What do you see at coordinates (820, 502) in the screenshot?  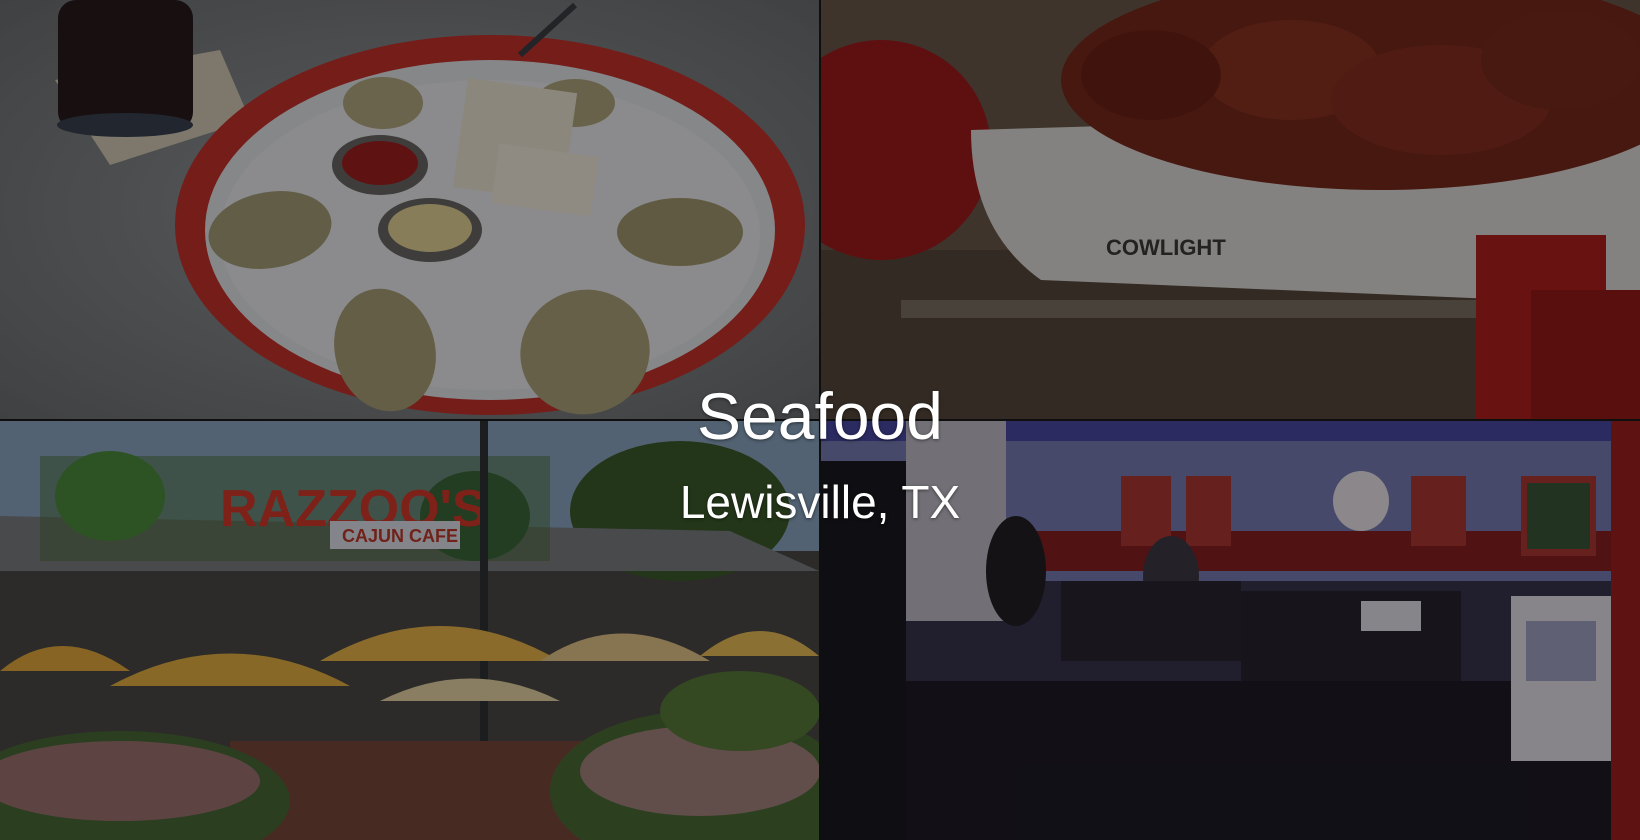 I see `location-subtitle: Lewisville, TX` at bounding box center [820, 502].